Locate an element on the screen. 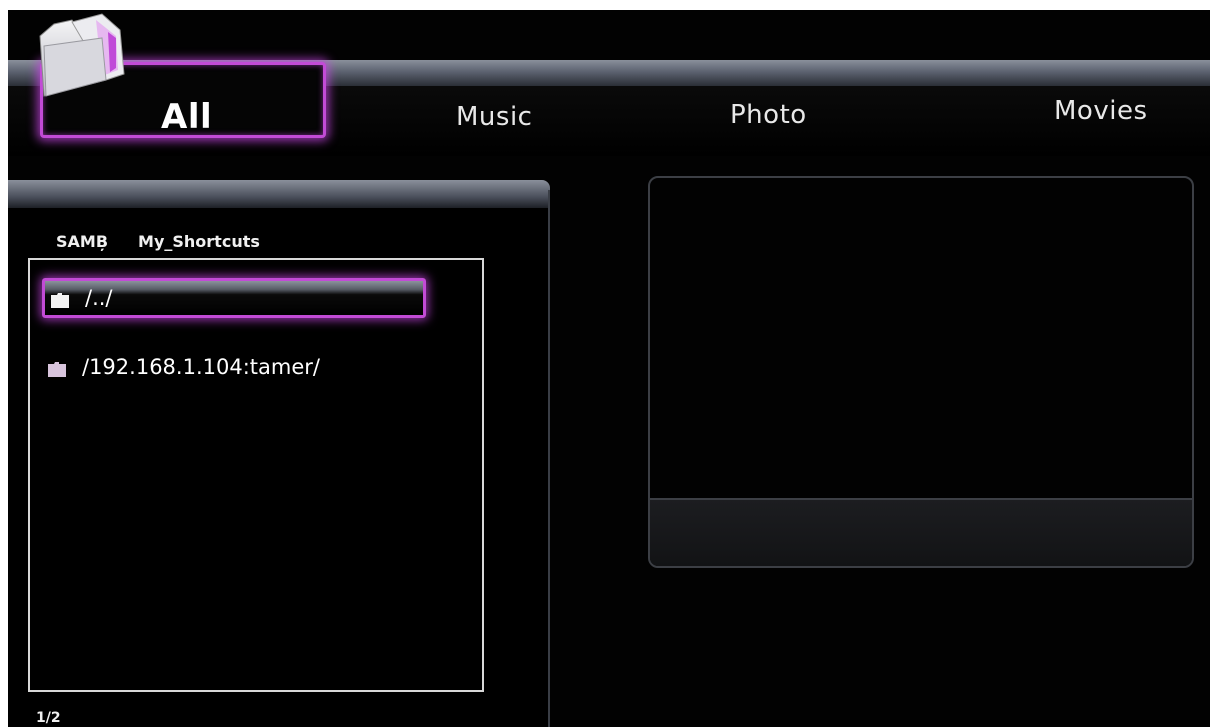  breadcrumb-root: SAMB̦ is located at coordinates (82, 241).